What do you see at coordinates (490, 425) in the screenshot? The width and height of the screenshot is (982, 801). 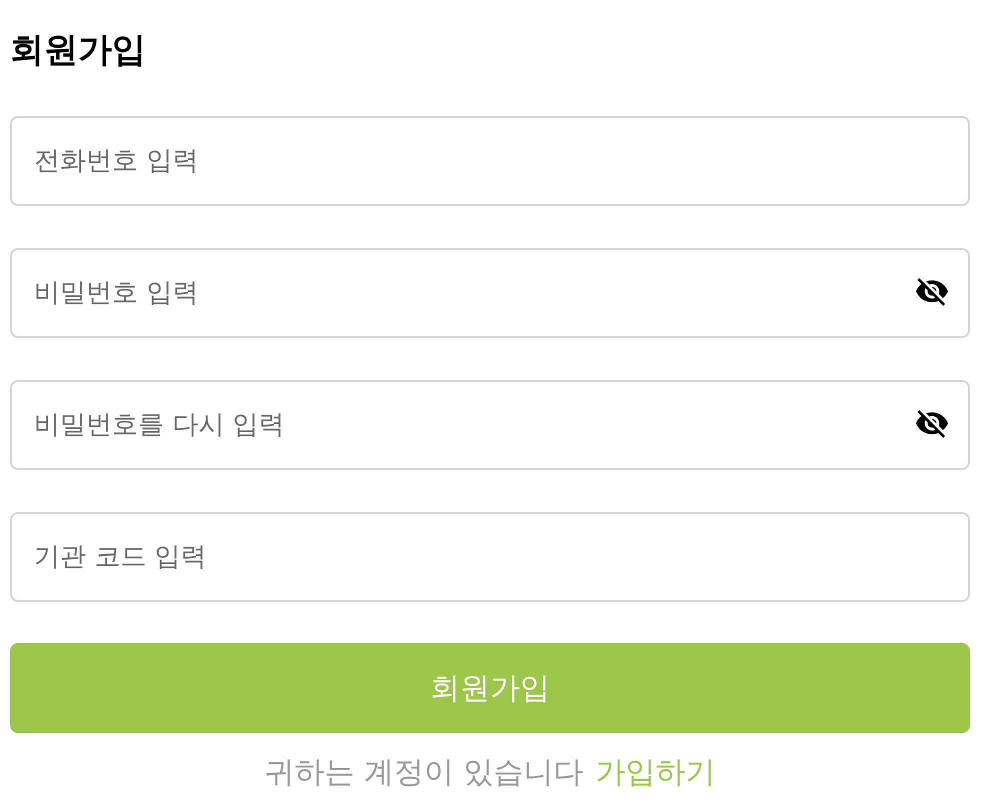 I see `password-field: 비밀번호를 다시 입력` at bounding box center [490, 425].